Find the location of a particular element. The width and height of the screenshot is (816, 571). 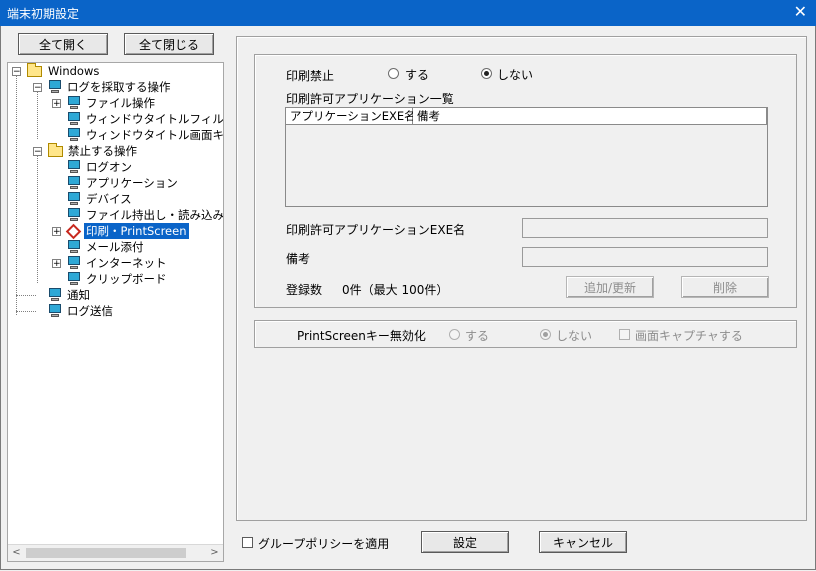

print-forbid-yes-label: する is located at coordinates (417, 74).